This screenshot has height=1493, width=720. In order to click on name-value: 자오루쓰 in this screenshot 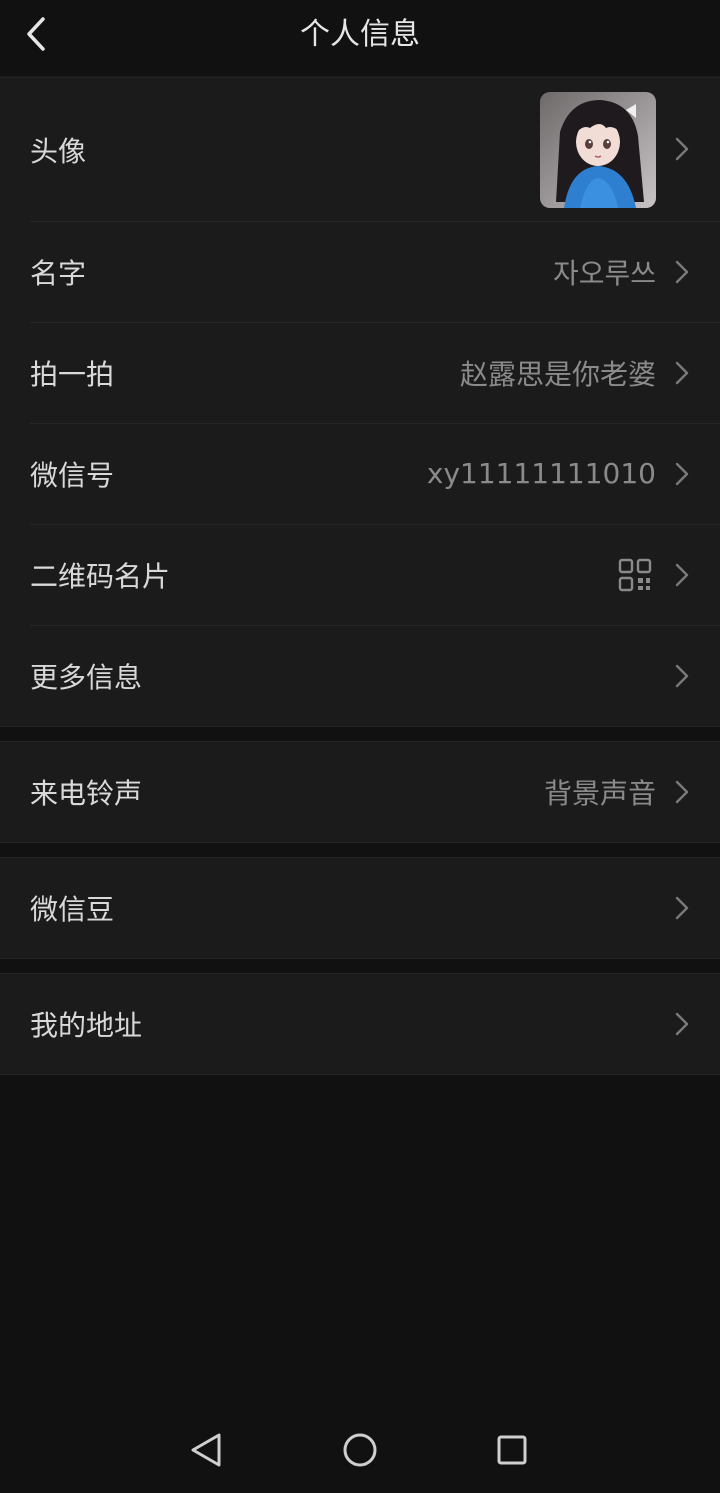, I will do `click(604, 273)`.